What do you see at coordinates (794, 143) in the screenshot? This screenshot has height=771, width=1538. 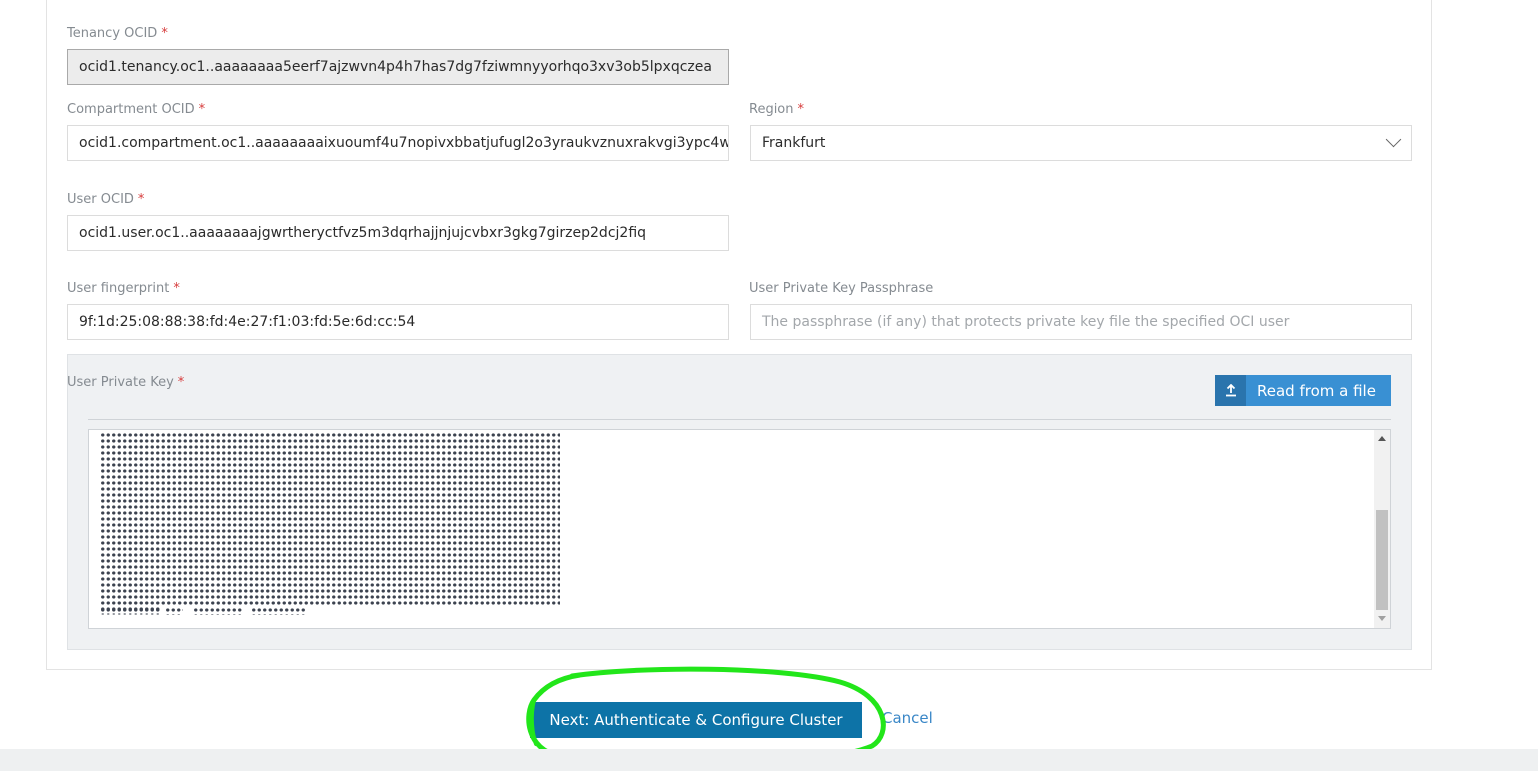 I see `region-value: Frankfurt` at bounding box center [794, 143].